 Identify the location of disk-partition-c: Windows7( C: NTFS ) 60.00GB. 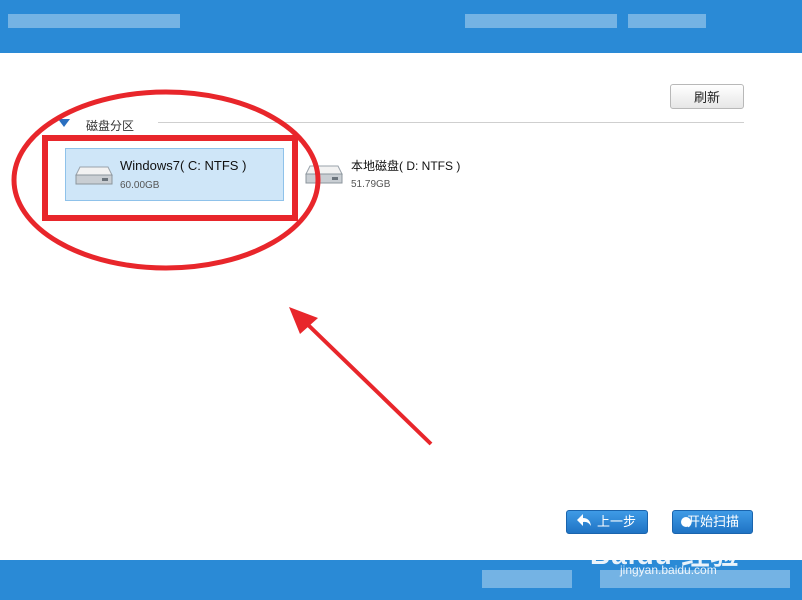
(174, 174).